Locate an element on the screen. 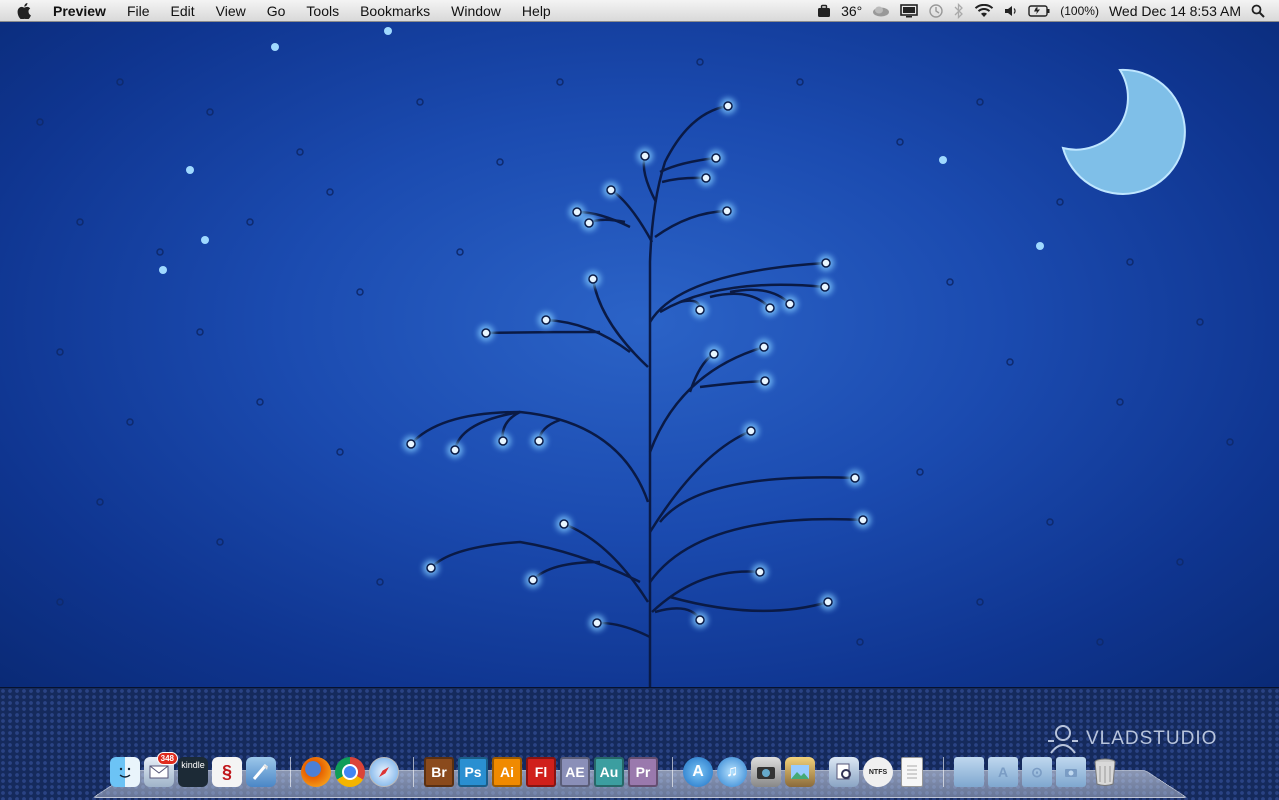 This screenshot has height=800, width=1279. premiere-icon: Pr is located at coordinates (643, 772).